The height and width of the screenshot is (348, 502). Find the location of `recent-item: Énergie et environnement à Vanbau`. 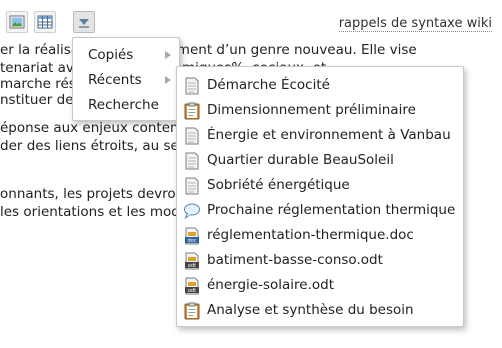

recent-item: Énergie et environnement à Vanbau is located at coordinates (320, 135).